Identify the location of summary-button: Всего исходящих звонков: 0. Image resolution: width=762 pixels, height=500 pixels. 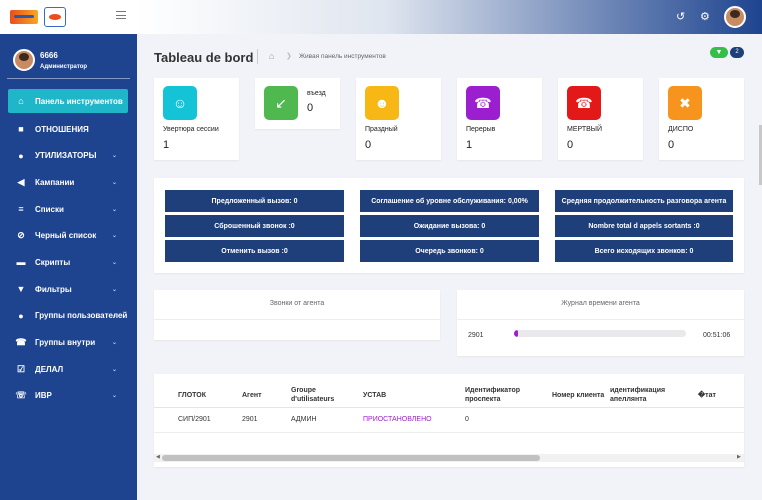
(644, 251).